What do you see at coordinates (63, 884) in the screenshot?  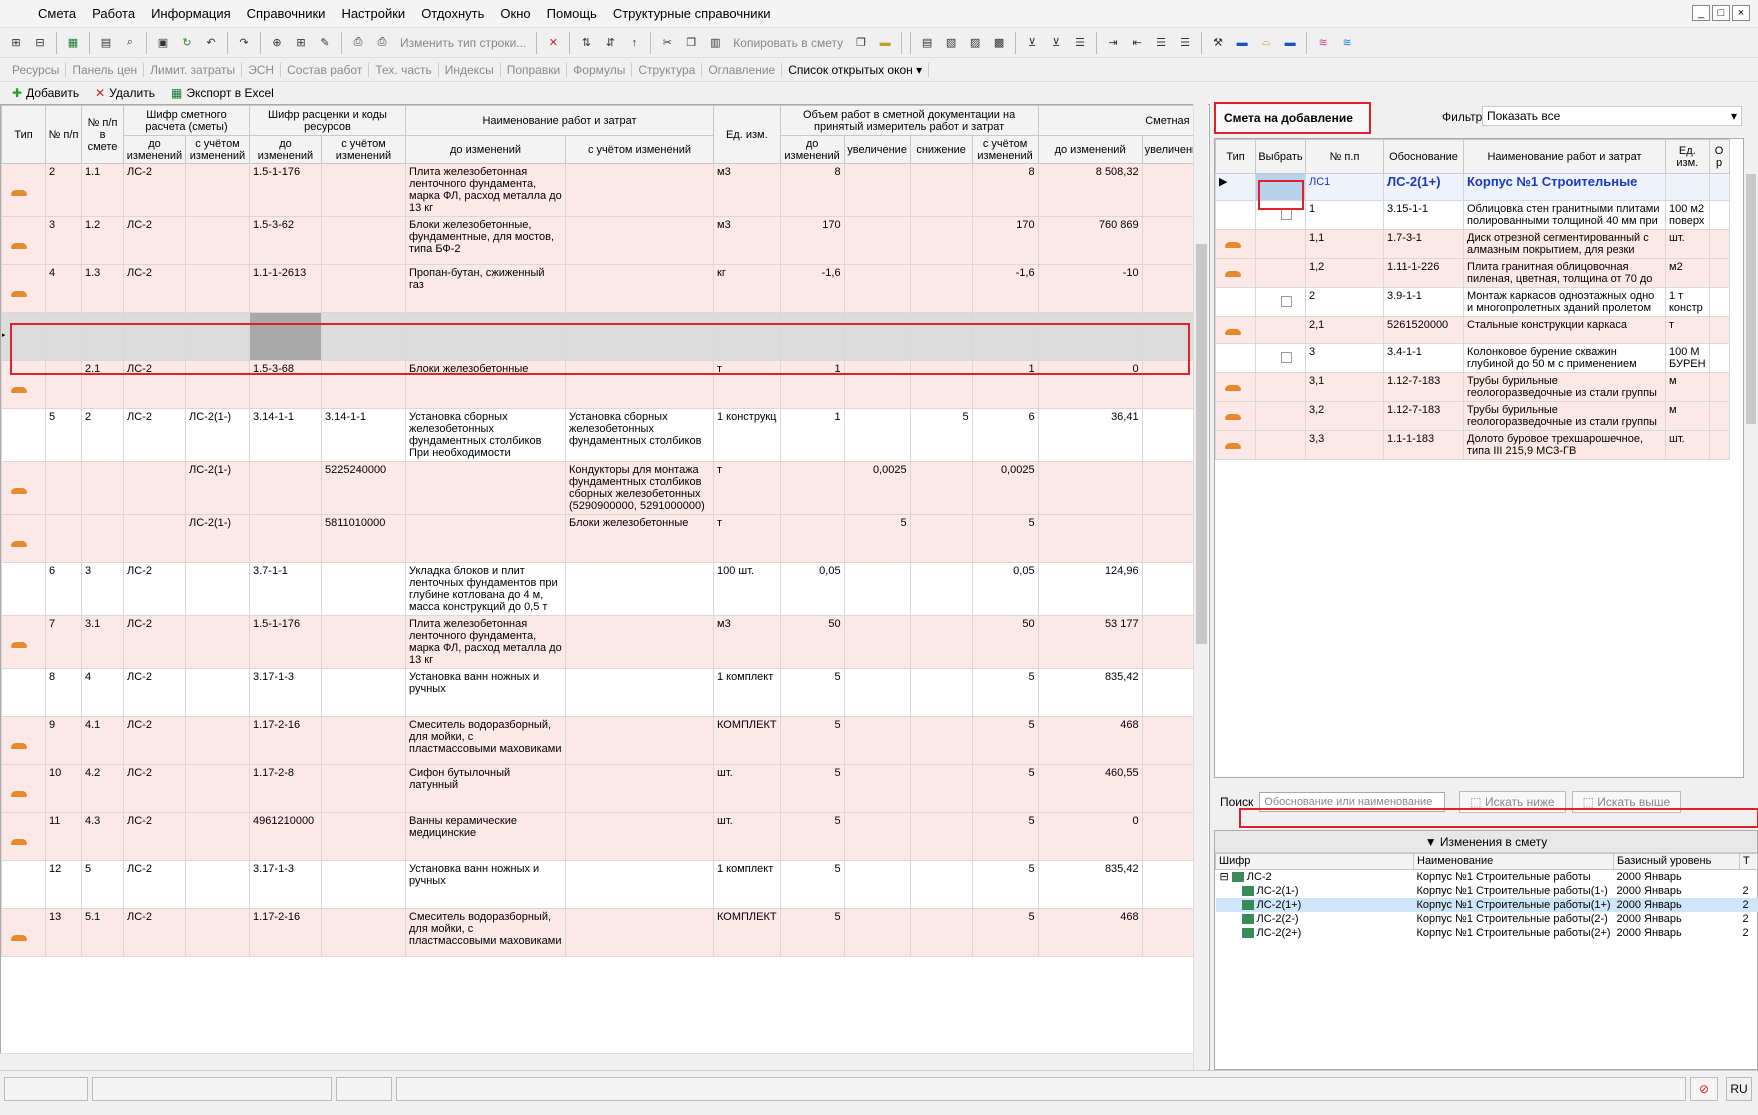 I see `cell-pp: 12` at bounding box center [63, 884].